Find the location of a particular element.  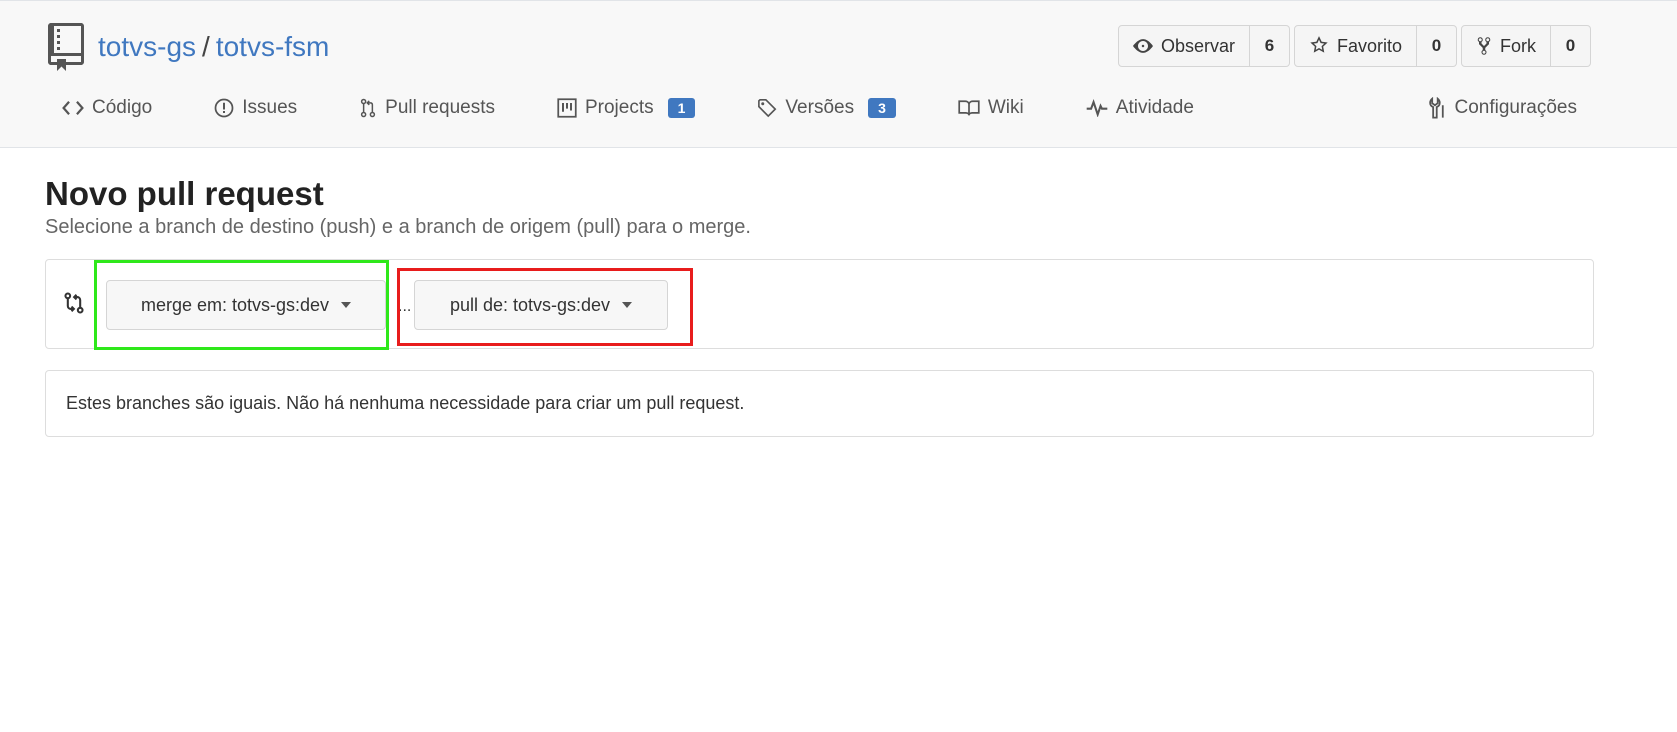

repo-icon is located at coordinates (66, 47).